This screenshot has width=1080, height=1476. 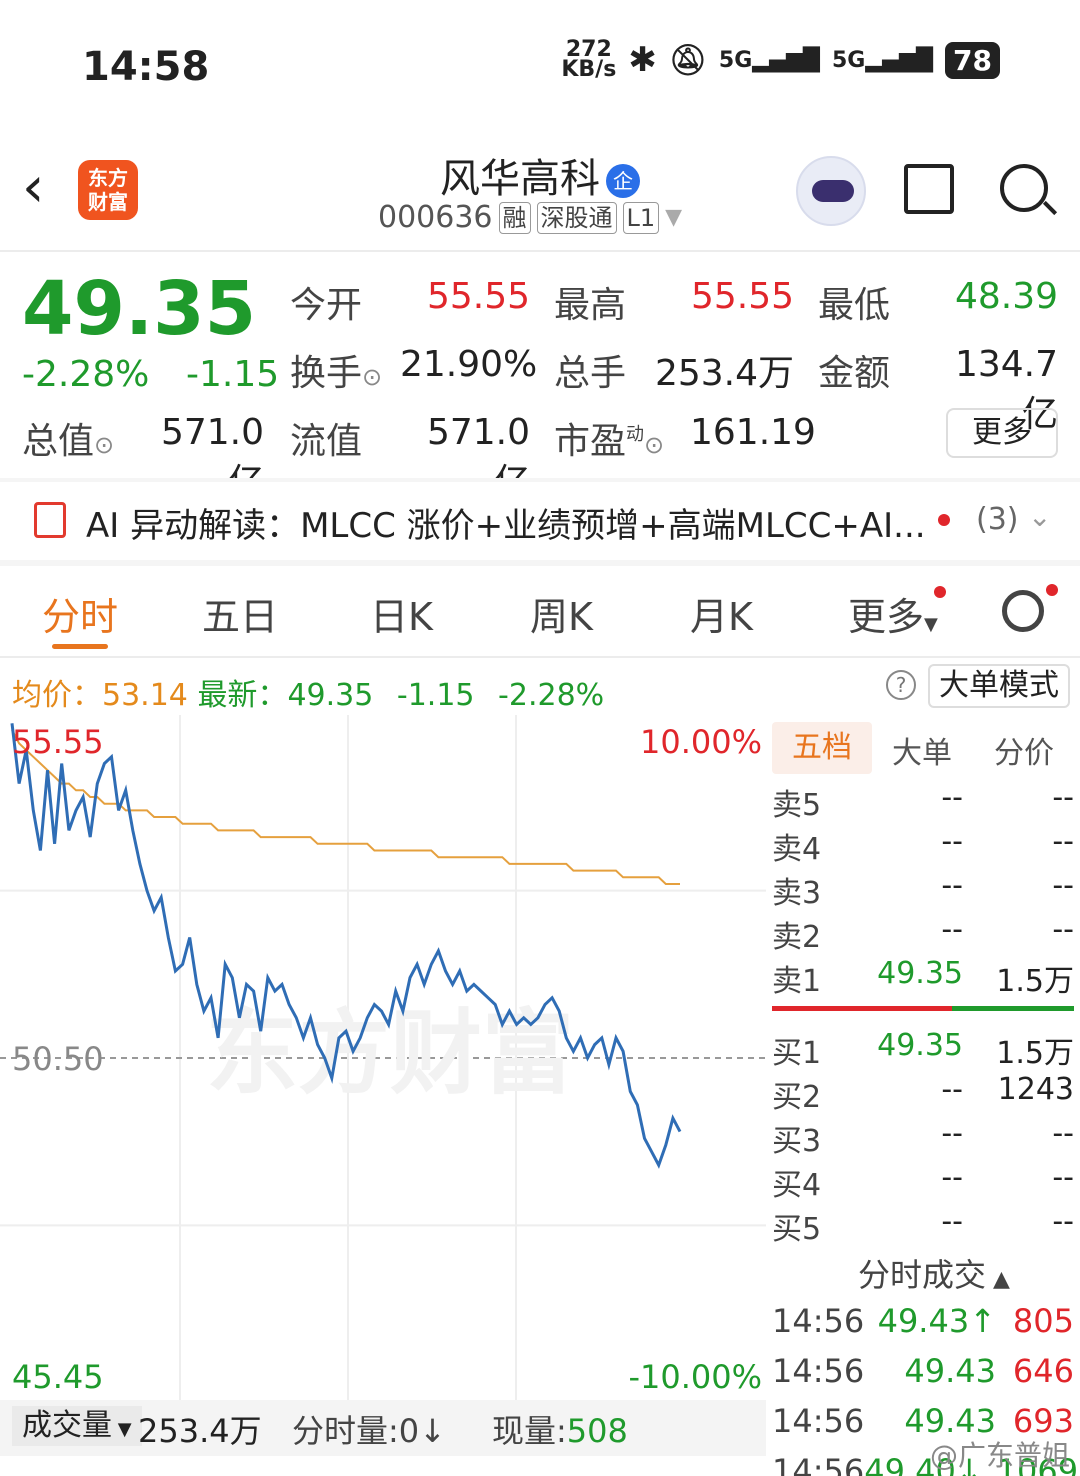 I want to click on market-cap-label: 总值⊙, so click(x=68, y=441).